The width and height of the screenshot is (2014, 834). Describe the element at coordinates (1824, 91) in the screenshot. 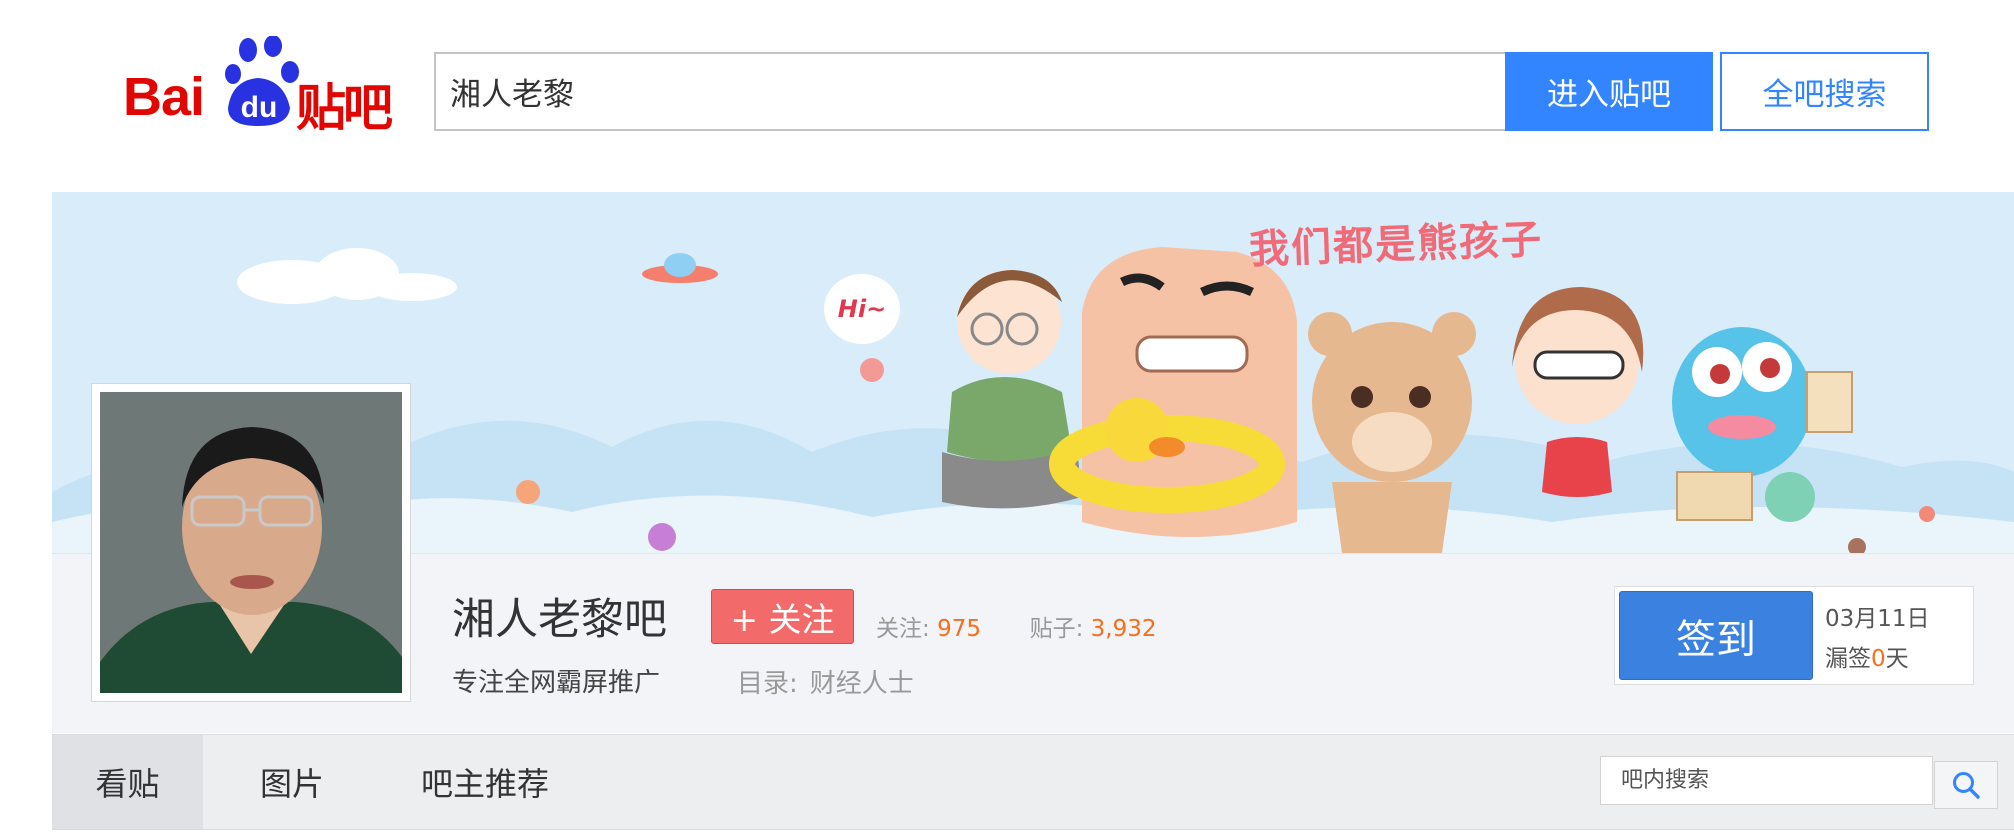

I see `global-search-button: 全吧搜索` at that location.